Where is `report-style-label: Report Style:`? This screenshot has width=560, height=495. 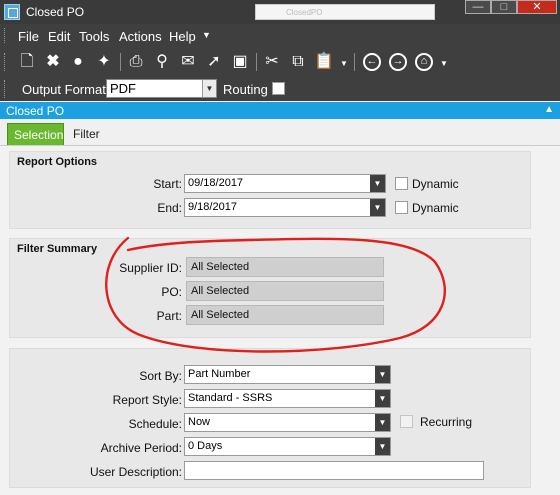 report-style-label: Report Style: is located at coordinates (147, 400).